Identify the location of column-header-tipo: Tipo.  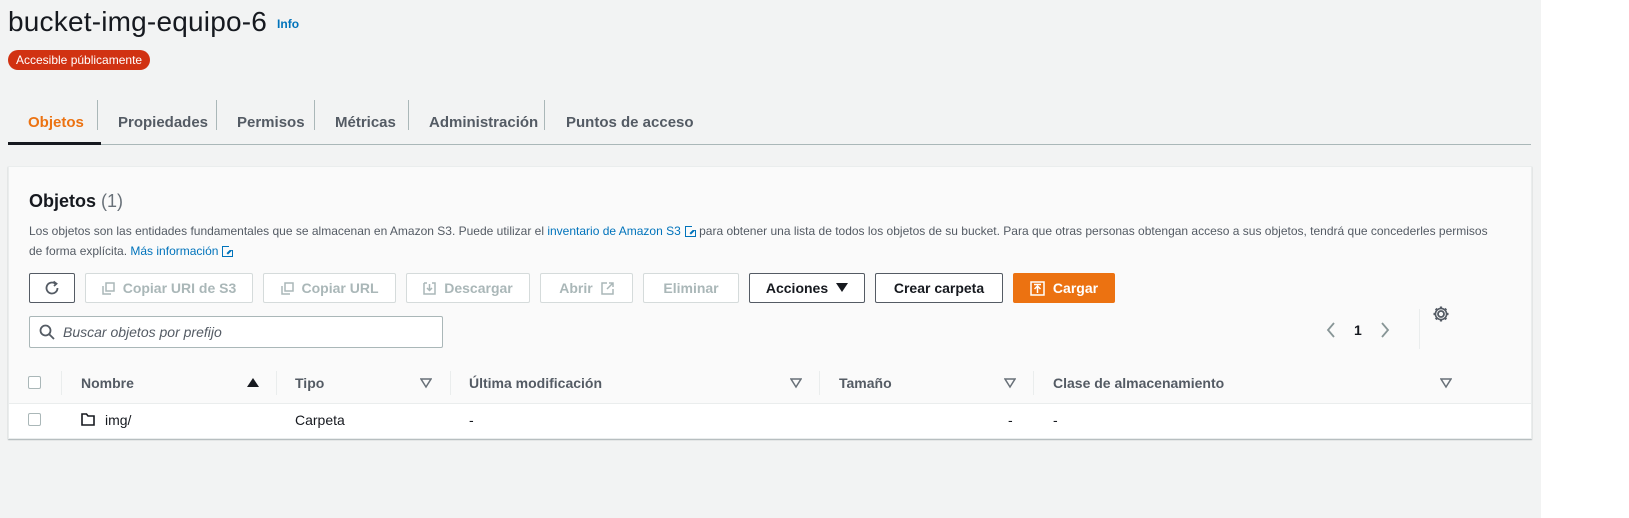
(309, 383).